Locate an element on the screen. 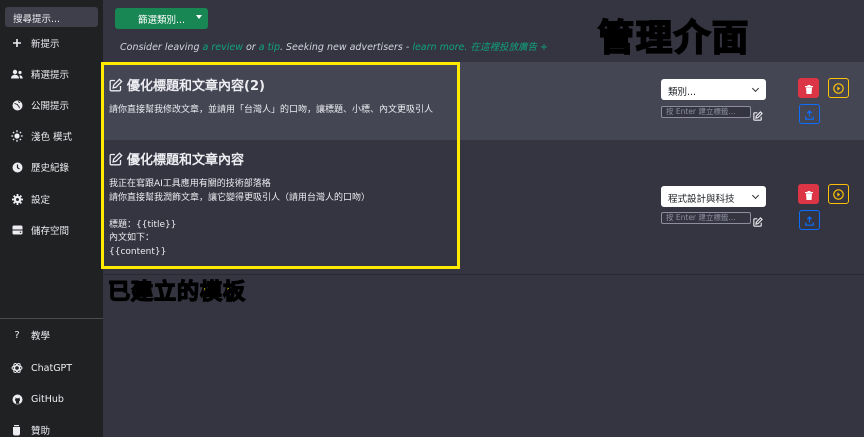  openai-icon is located at coordinates (17, 368).